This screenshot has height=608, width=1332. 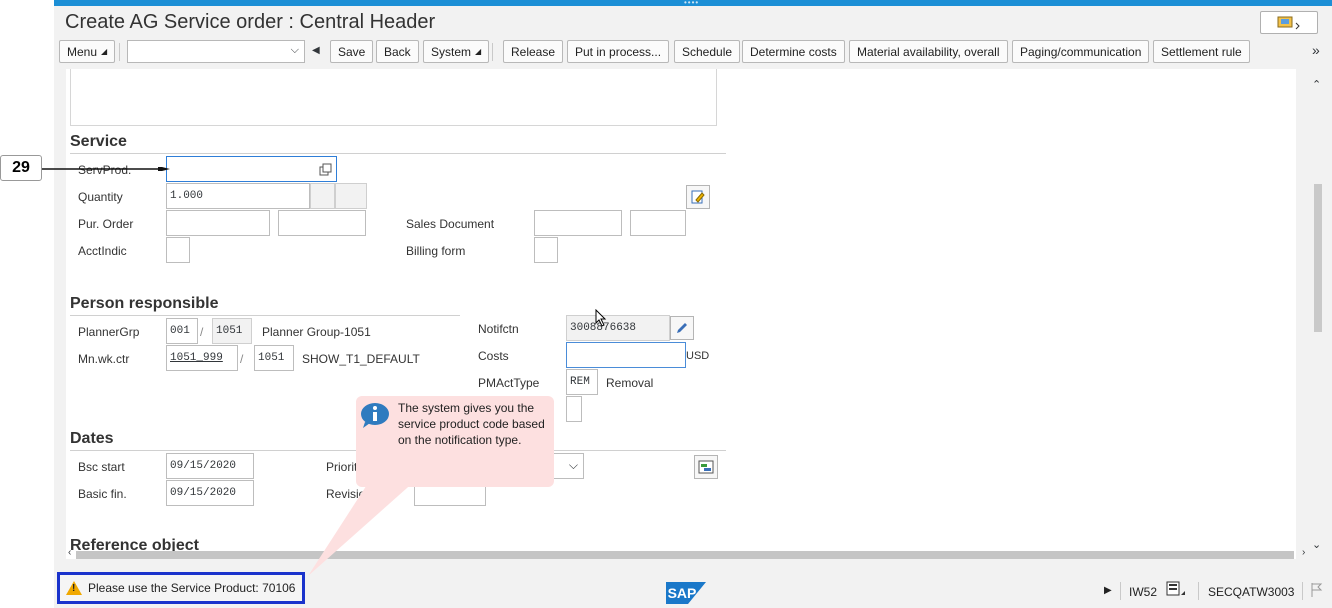 I want to click on menu-label: Menu, so click(x=82, y=51).